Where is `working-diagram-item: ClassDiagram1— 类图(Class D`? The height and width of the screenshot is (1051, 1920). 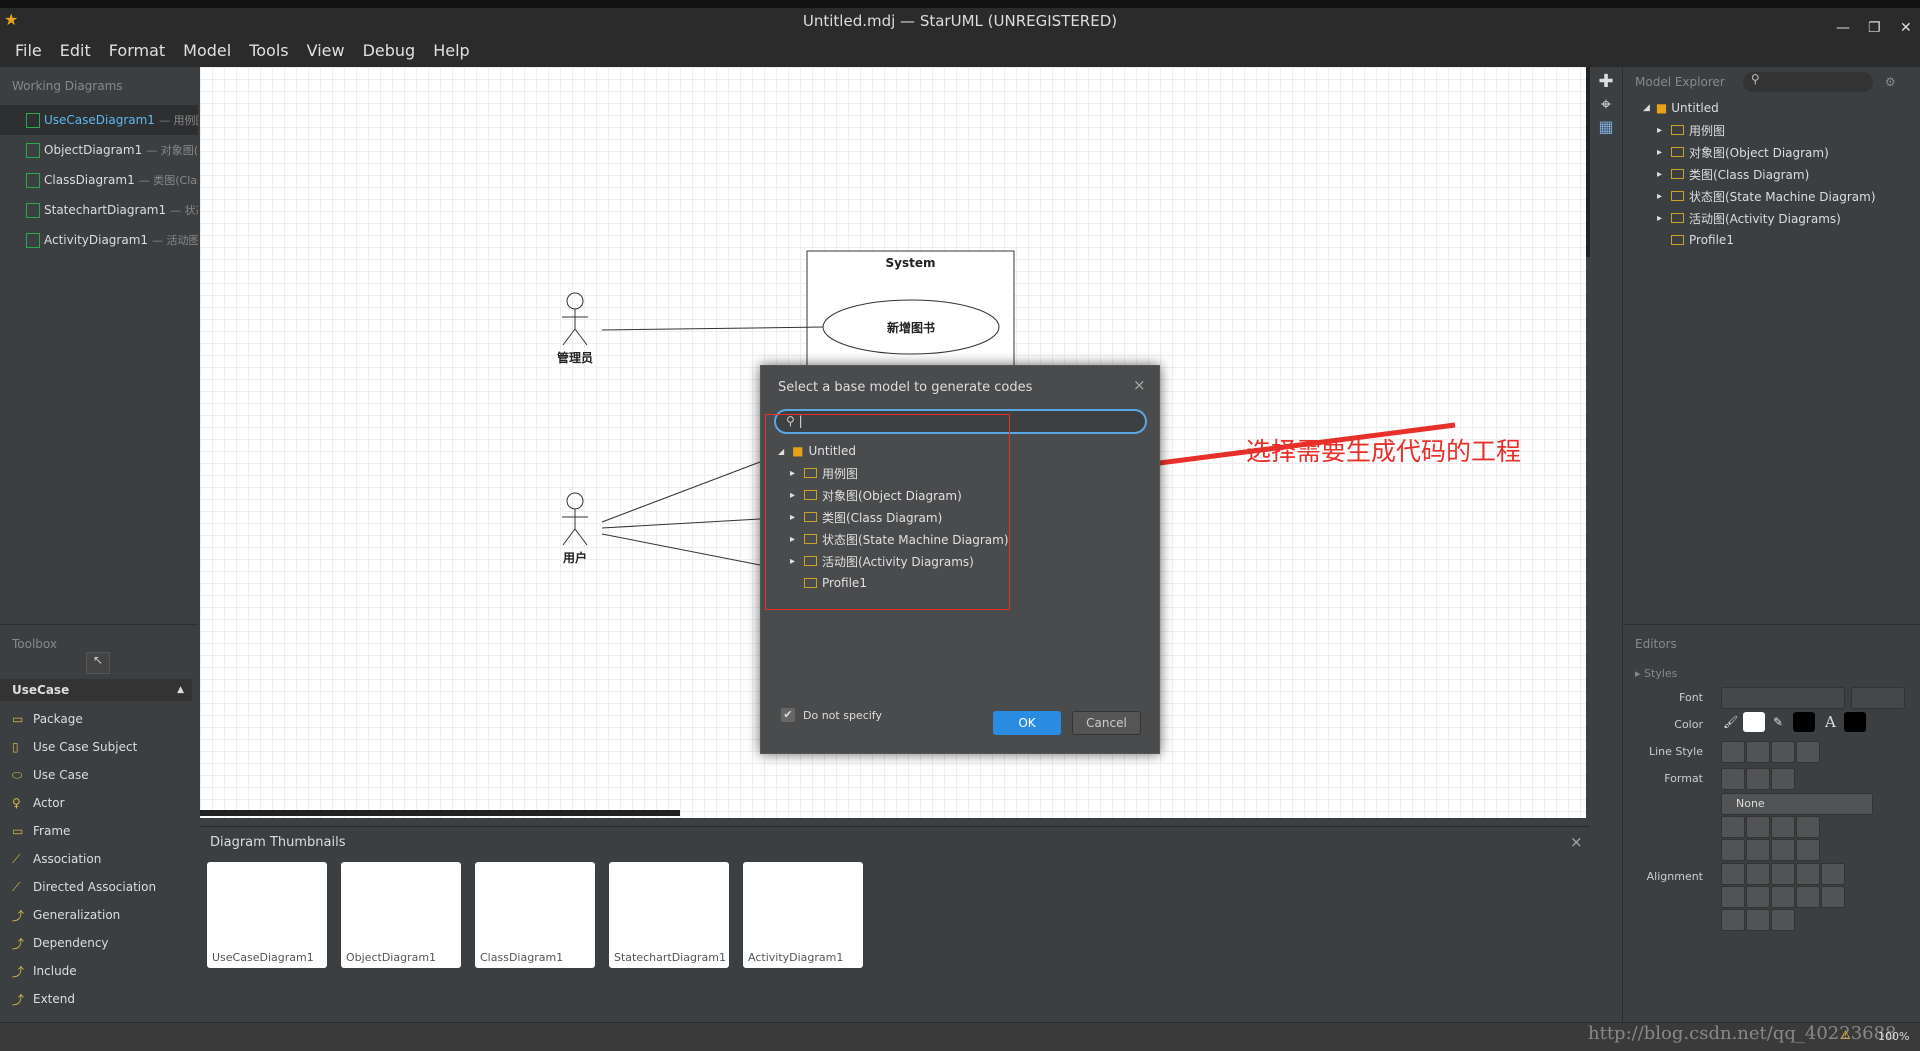 working-diagram-item: ClassDiagram1— 类图(Class D is located at coordinates (99, 180).